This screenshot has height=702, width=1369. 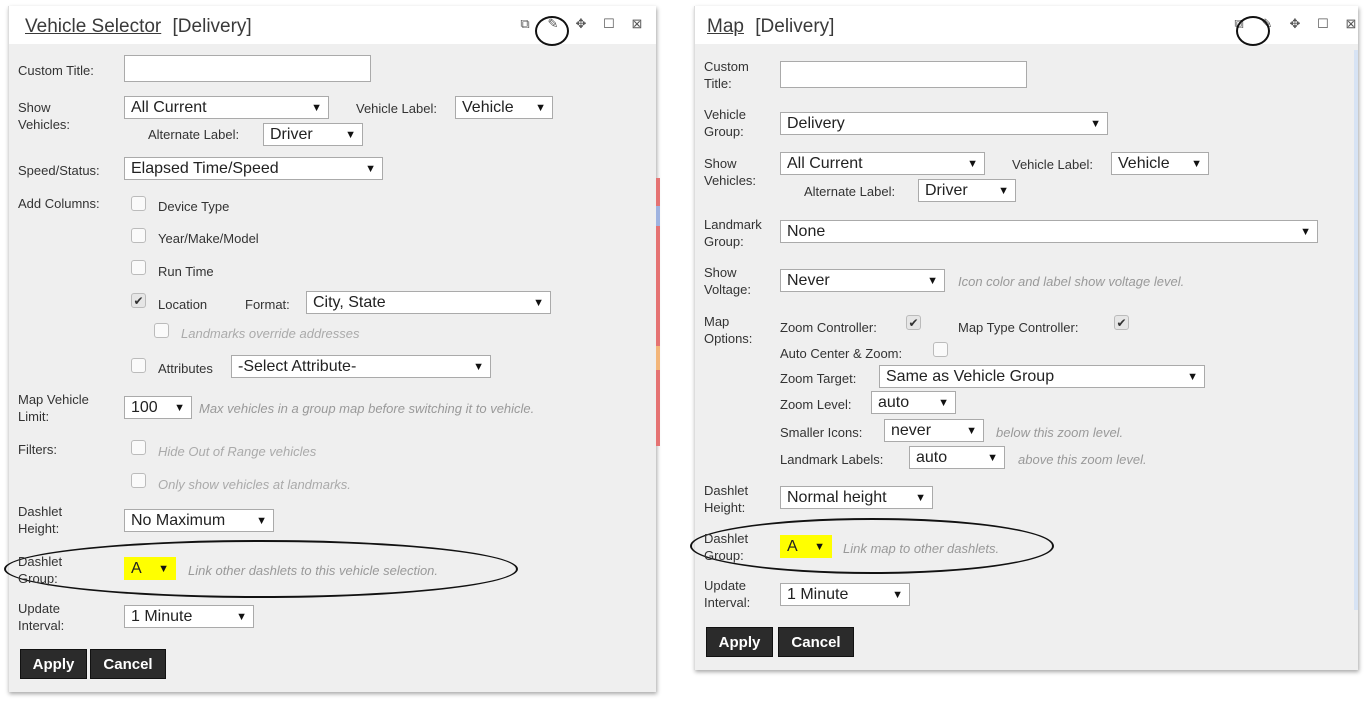 What do you see at coordinates (1356, 330) in the screenshot?
I see `scrollbar` at bounding box center [1356, 330].